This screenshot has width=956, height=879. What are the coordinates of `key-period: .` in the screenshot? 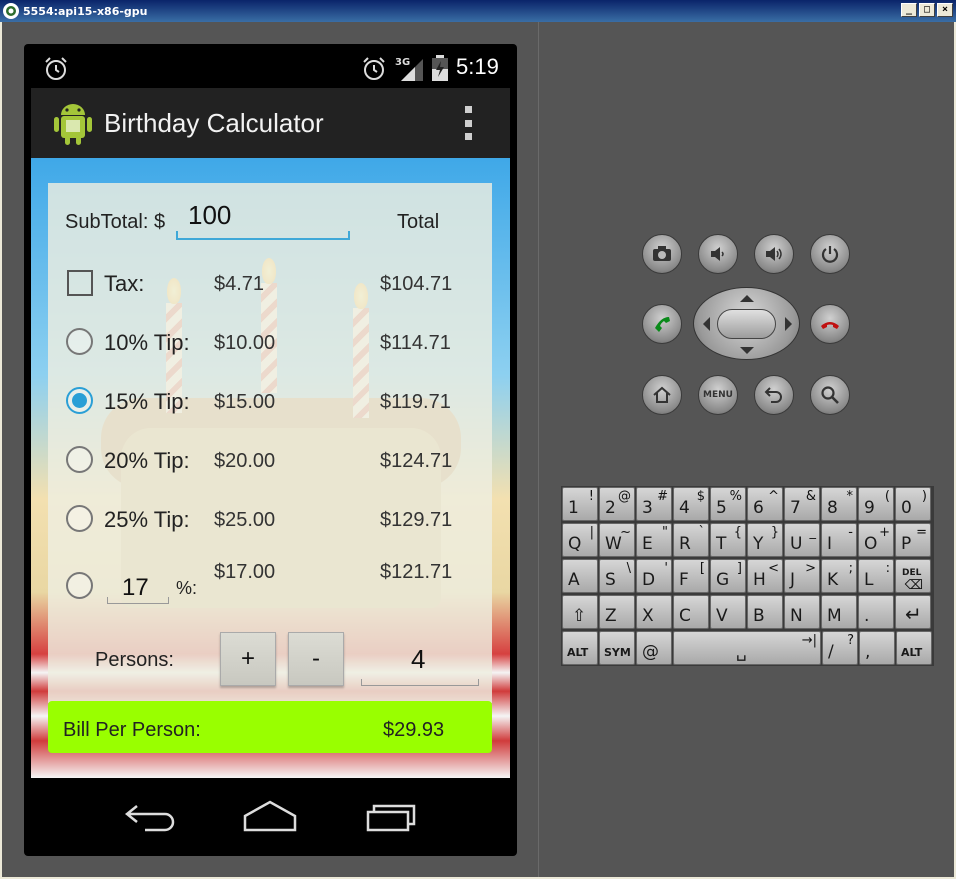 It's located at (876, 612).